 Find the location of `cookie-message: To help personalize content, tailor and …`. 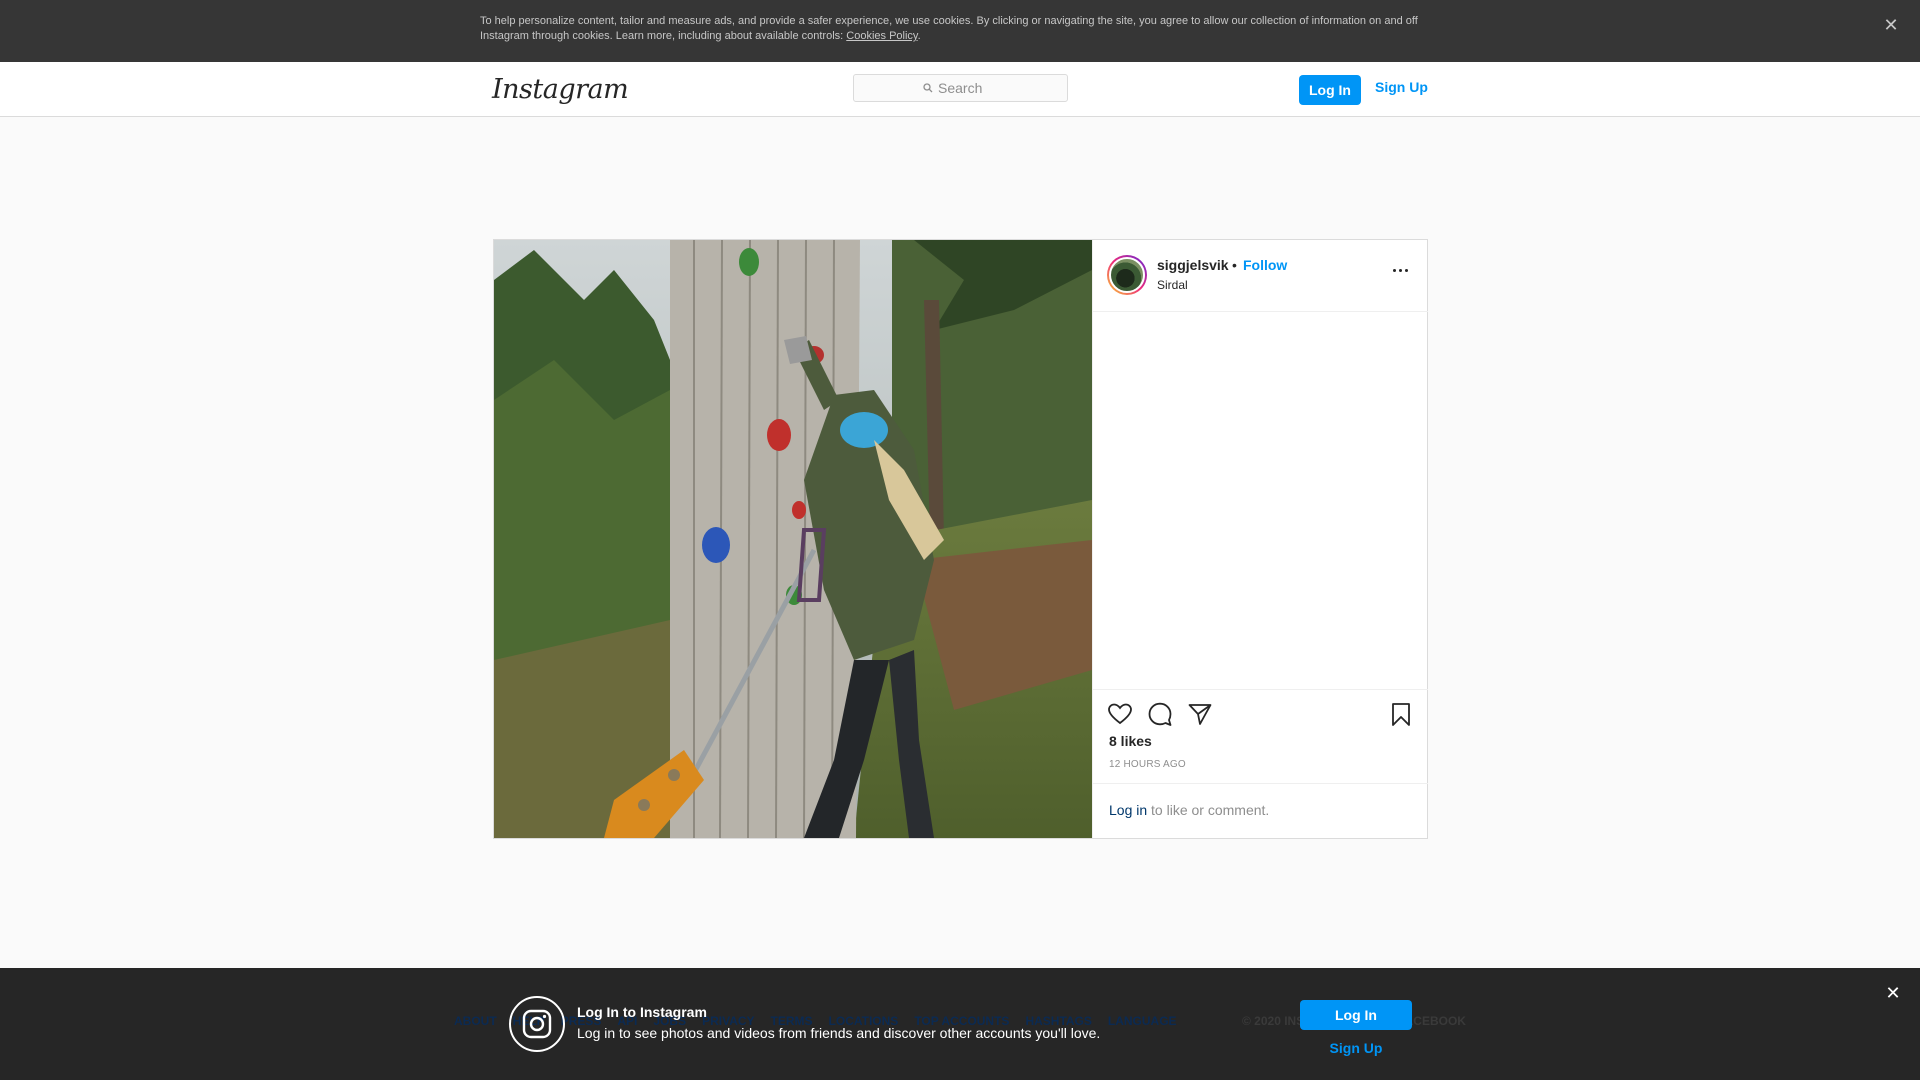

cookie-message: To help personalize content, tailor and … is located at coordinates (949, 28).